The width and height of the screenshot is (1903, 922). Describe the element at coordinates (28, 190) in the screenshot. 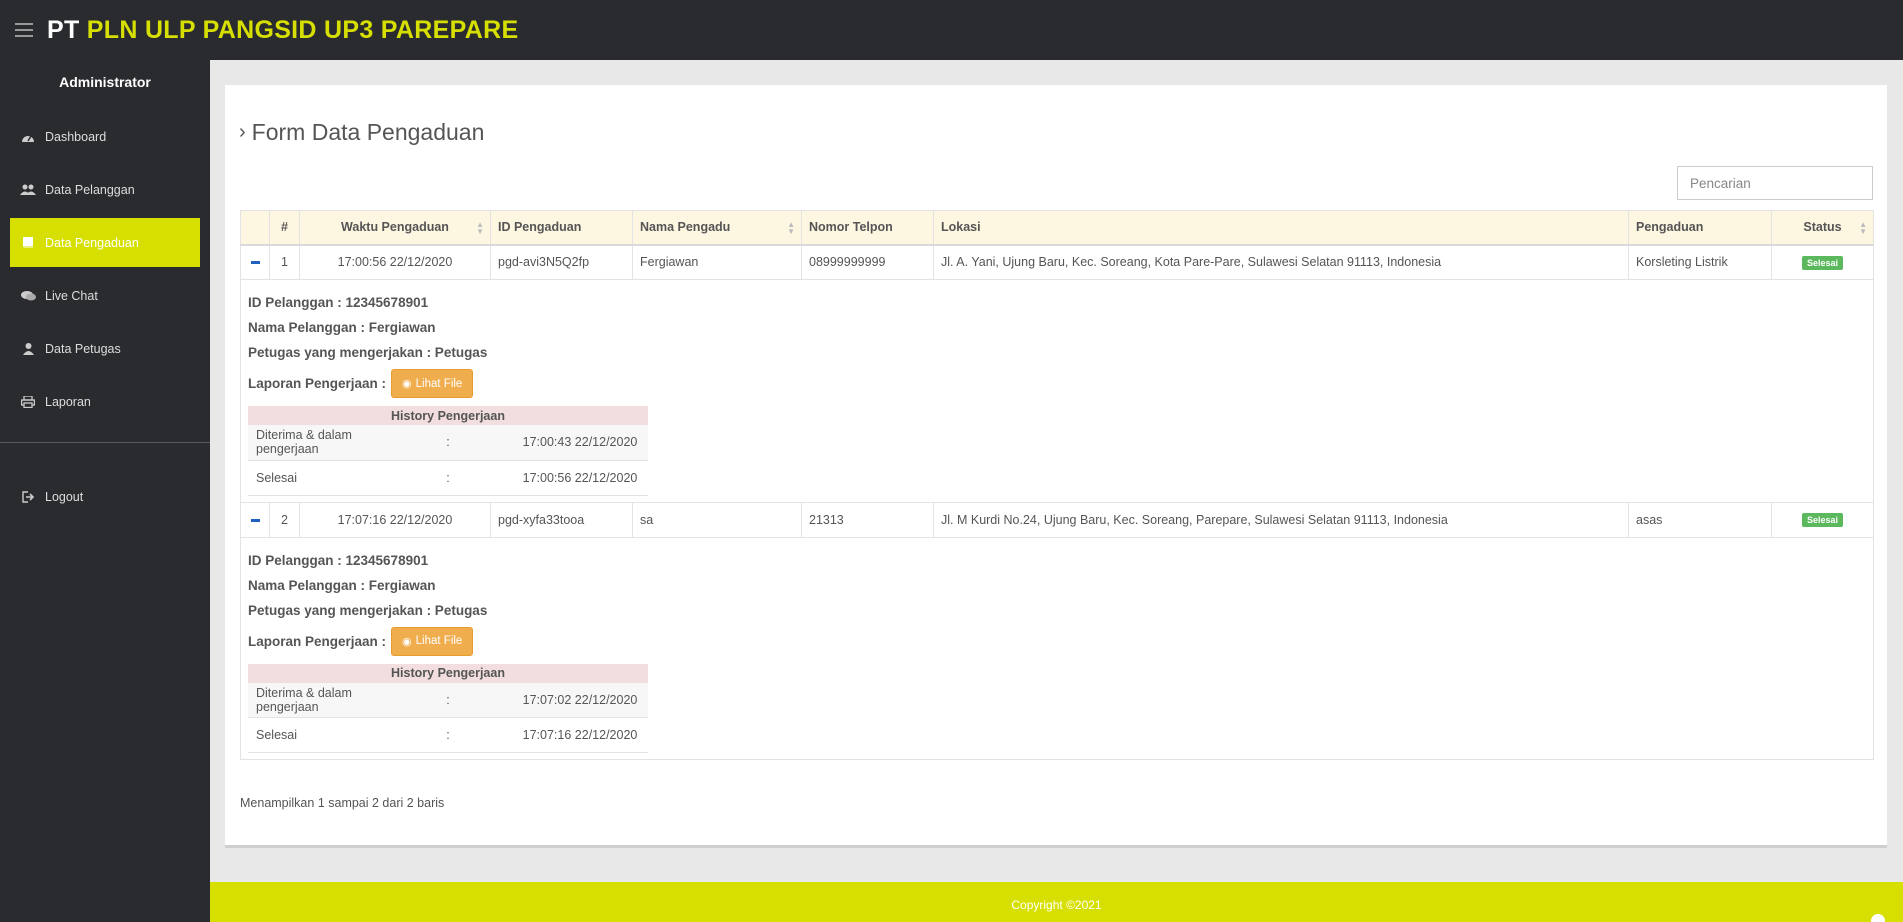

I see `users-icon` at that location.